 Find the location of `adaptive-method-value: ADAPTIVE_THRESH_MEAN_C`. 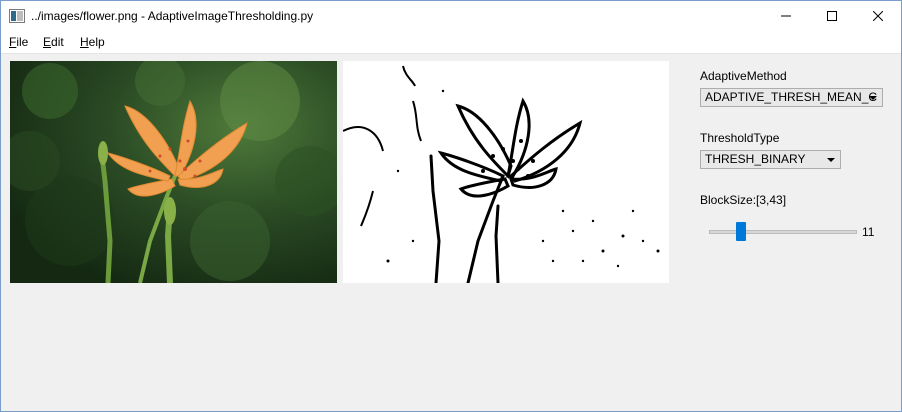

adaptive-method-value: ADAPTIVE_THRESH_MEAN_C is located at coordinates (791, 97).